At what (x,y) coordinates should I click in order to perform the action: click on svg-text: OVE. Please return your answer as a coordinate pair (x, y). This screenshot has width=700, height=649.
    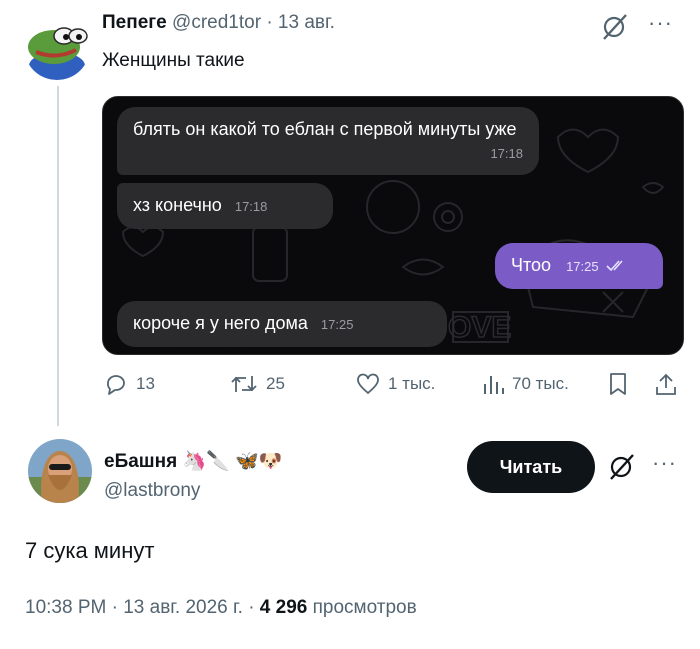
    Looking at the image, I should click on (479, 327).